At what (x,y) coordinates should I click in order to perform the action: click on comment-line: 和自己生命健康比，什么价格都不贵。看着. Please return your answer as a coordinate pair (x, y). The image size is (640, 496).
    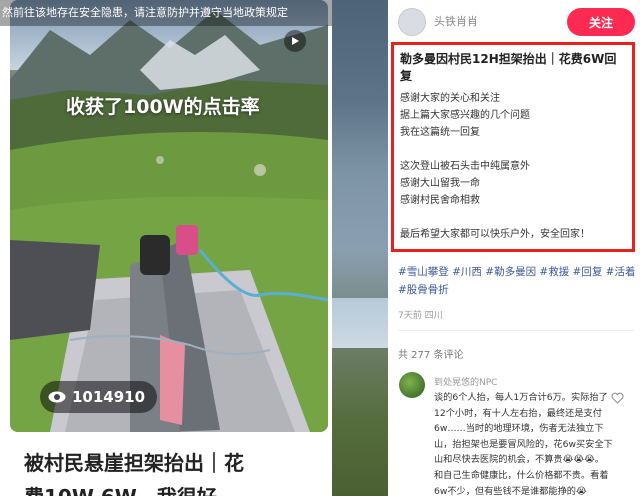
    Looking at the image, I should click on (521, 475).